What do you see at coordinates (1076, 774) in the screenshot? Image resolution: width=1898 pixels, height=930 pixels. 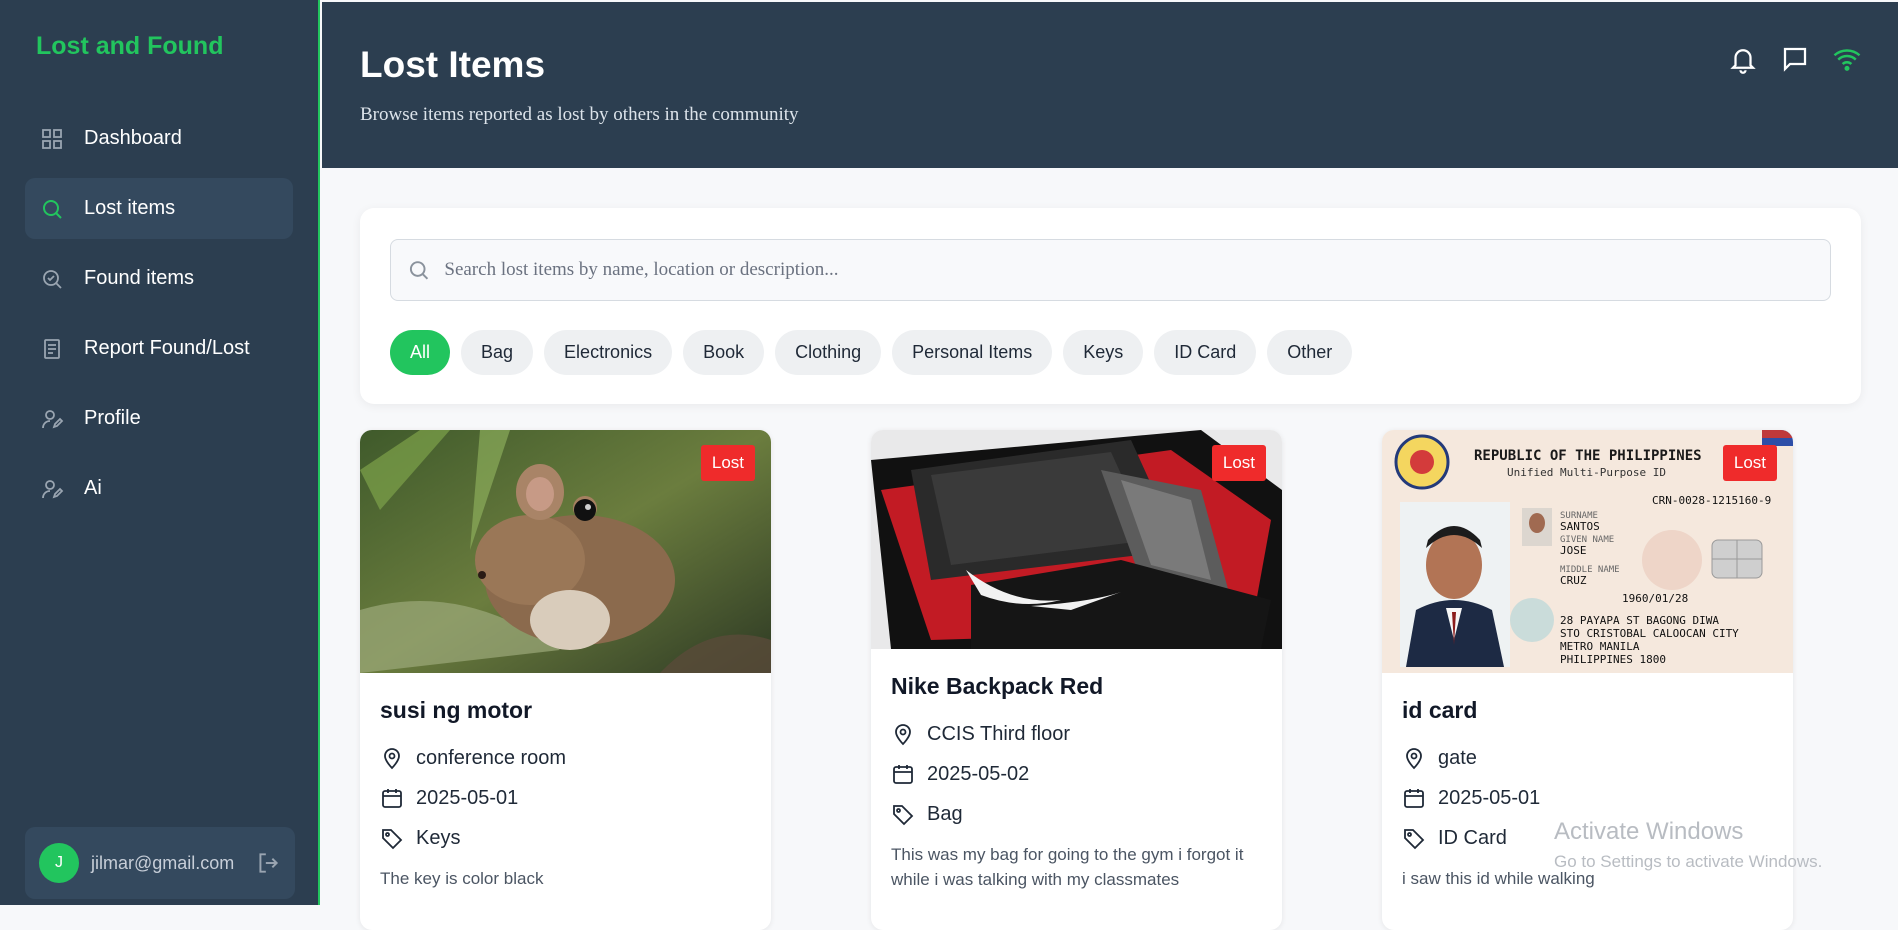 I see `item-date: 2025-05-02` at bounding box center [1076, 774].